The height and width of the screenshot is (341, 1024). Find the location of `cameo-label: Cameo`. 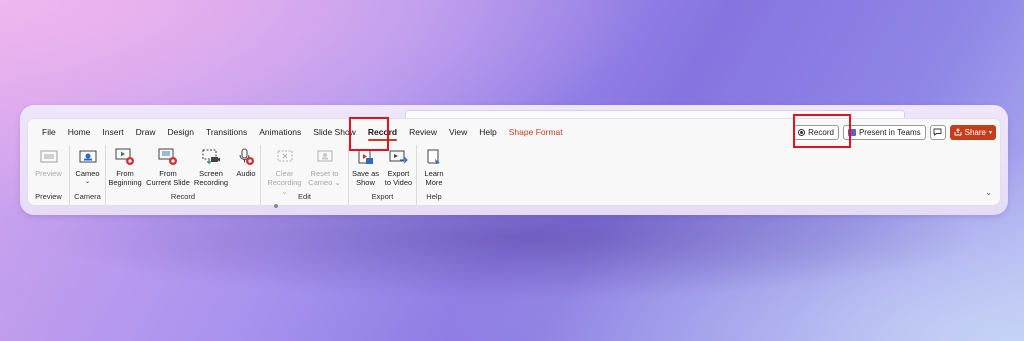

cameo-label: Cameo is located at coordinates (87, 173).